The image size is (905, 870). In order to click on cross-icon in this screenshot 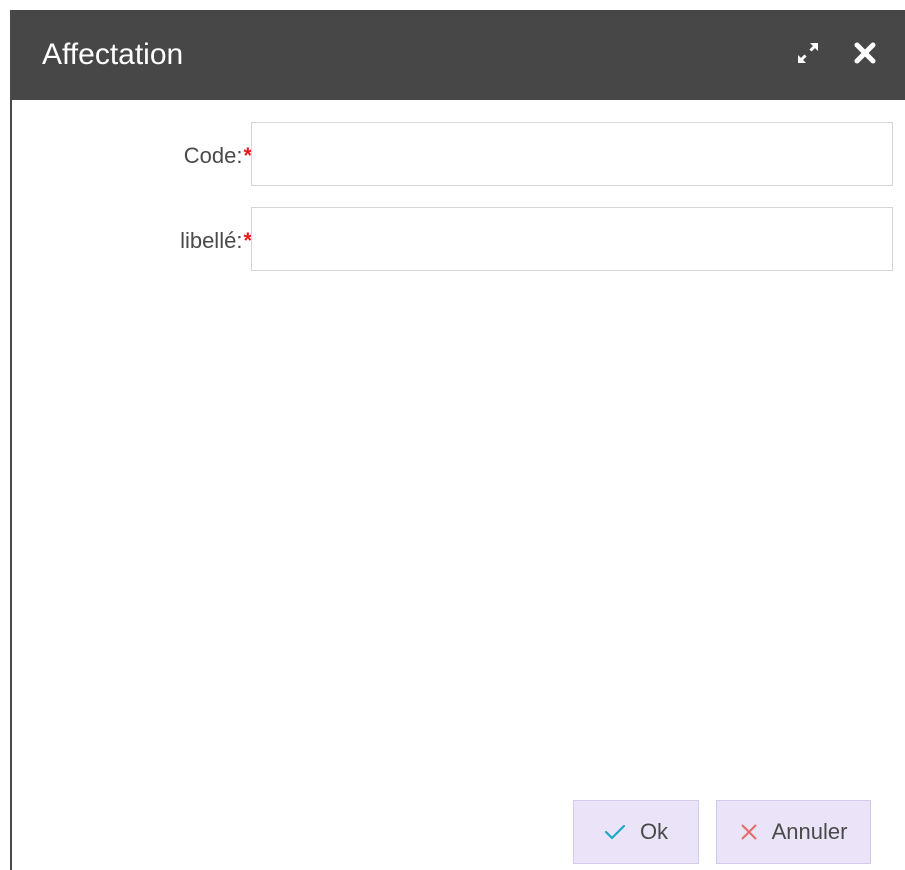, I will do `click(749, 832)`.